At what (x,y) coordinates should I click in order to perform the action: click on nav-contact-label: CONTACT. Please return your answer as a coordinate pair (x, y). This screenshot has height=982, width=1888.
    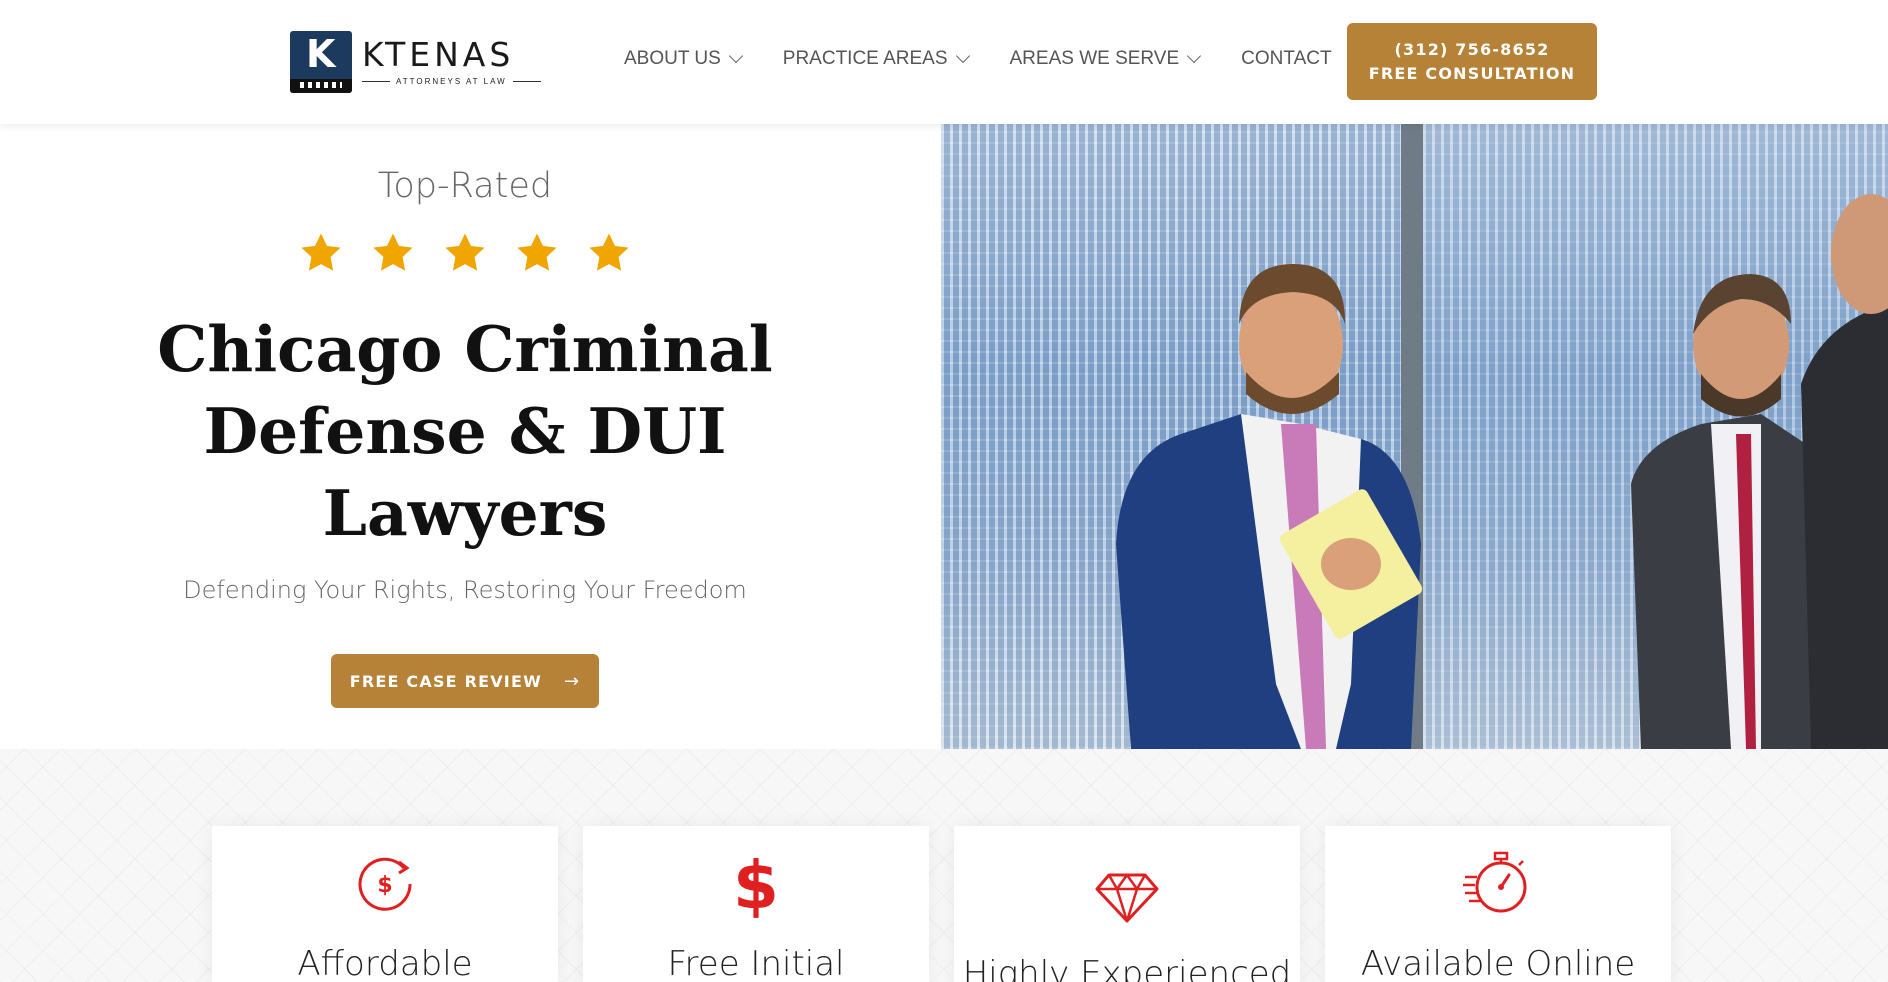
    Looking at the image, I should click on (1286, 58).